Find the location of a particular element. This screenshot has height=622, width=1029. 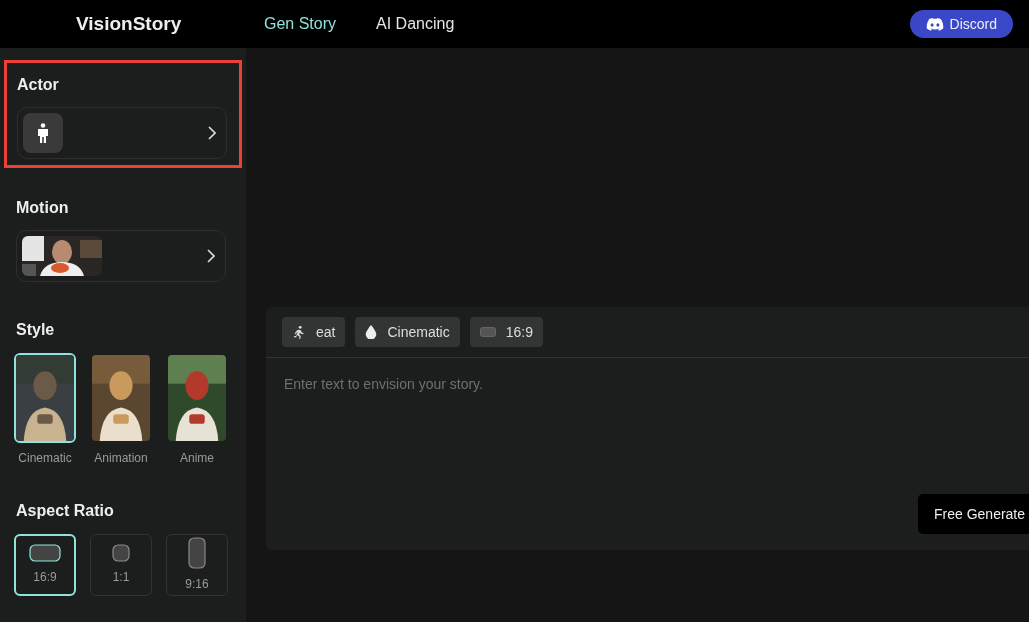

aspect-ratio-option: 9:16 is located at coordinates (197, 565).